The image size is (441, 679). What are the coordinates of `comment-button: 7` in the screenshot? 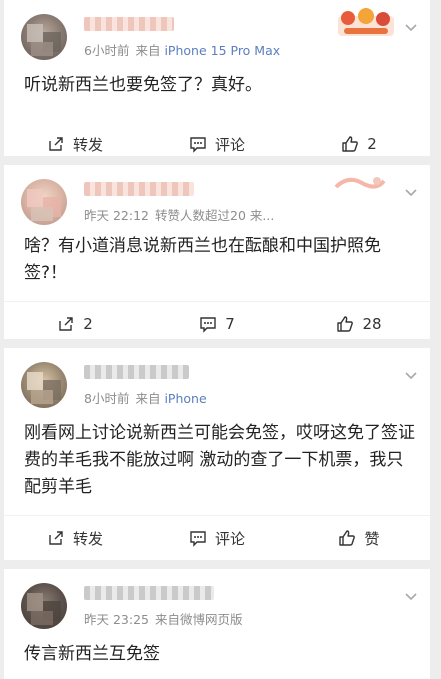 It's located at (217, 324).